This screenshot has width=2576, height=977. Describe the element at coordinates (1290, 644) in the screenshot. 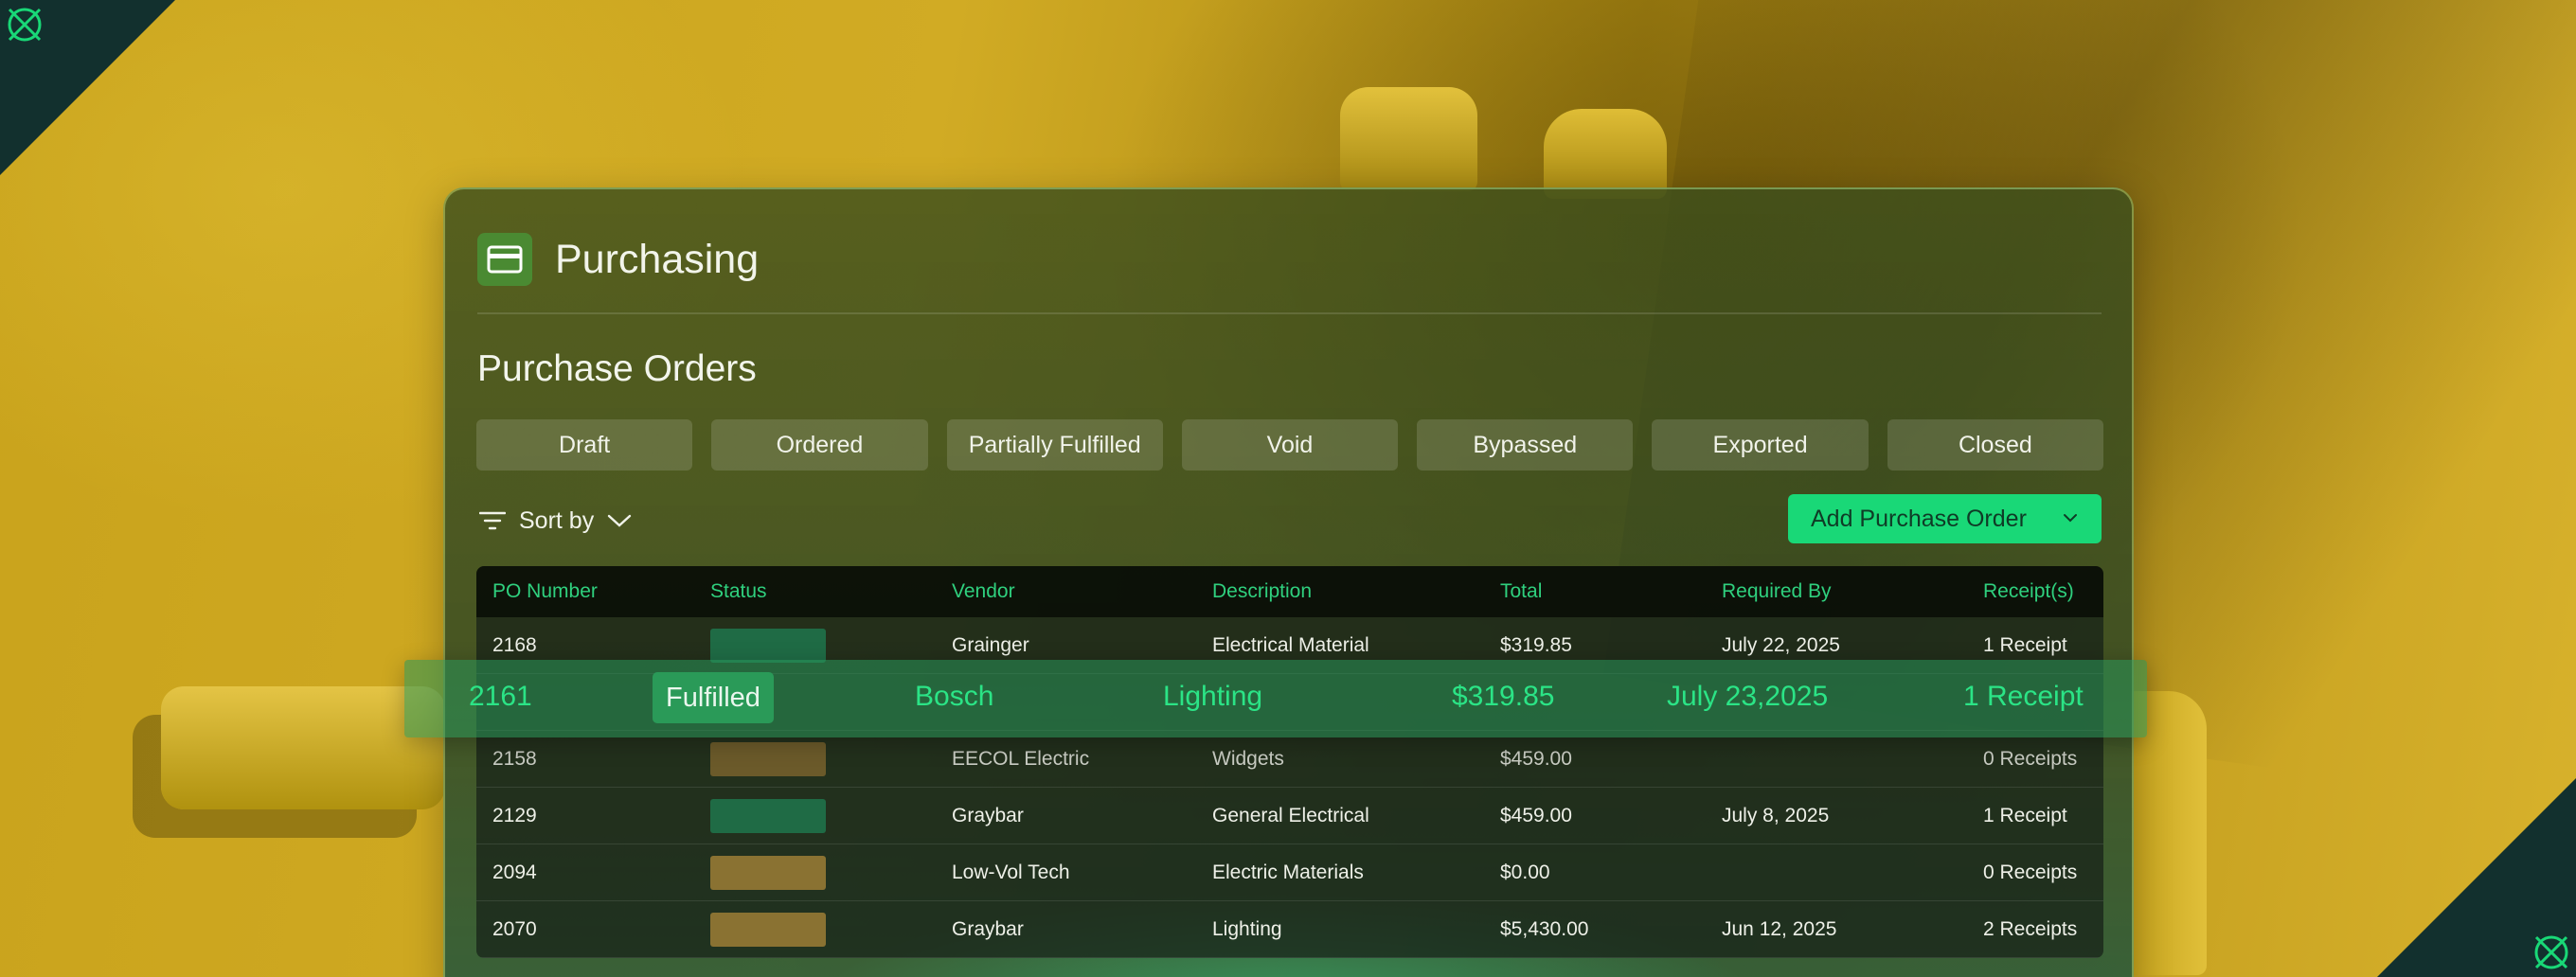

I see `description: Electrical Material` at that location.